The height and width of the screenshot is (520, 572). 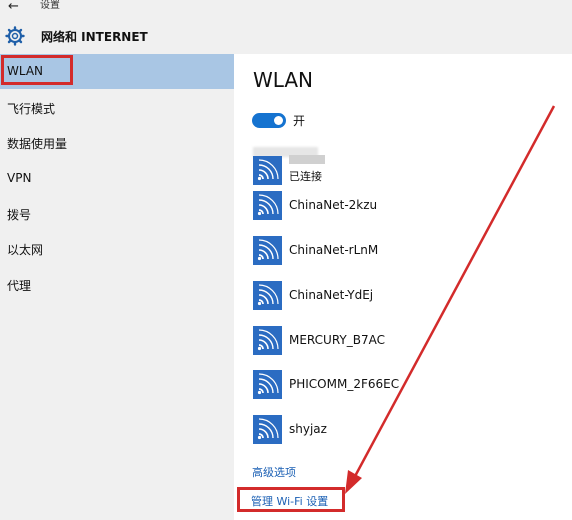 I want to click on sidebar-item-dialup: 拨号, so click(x=117, y=213).